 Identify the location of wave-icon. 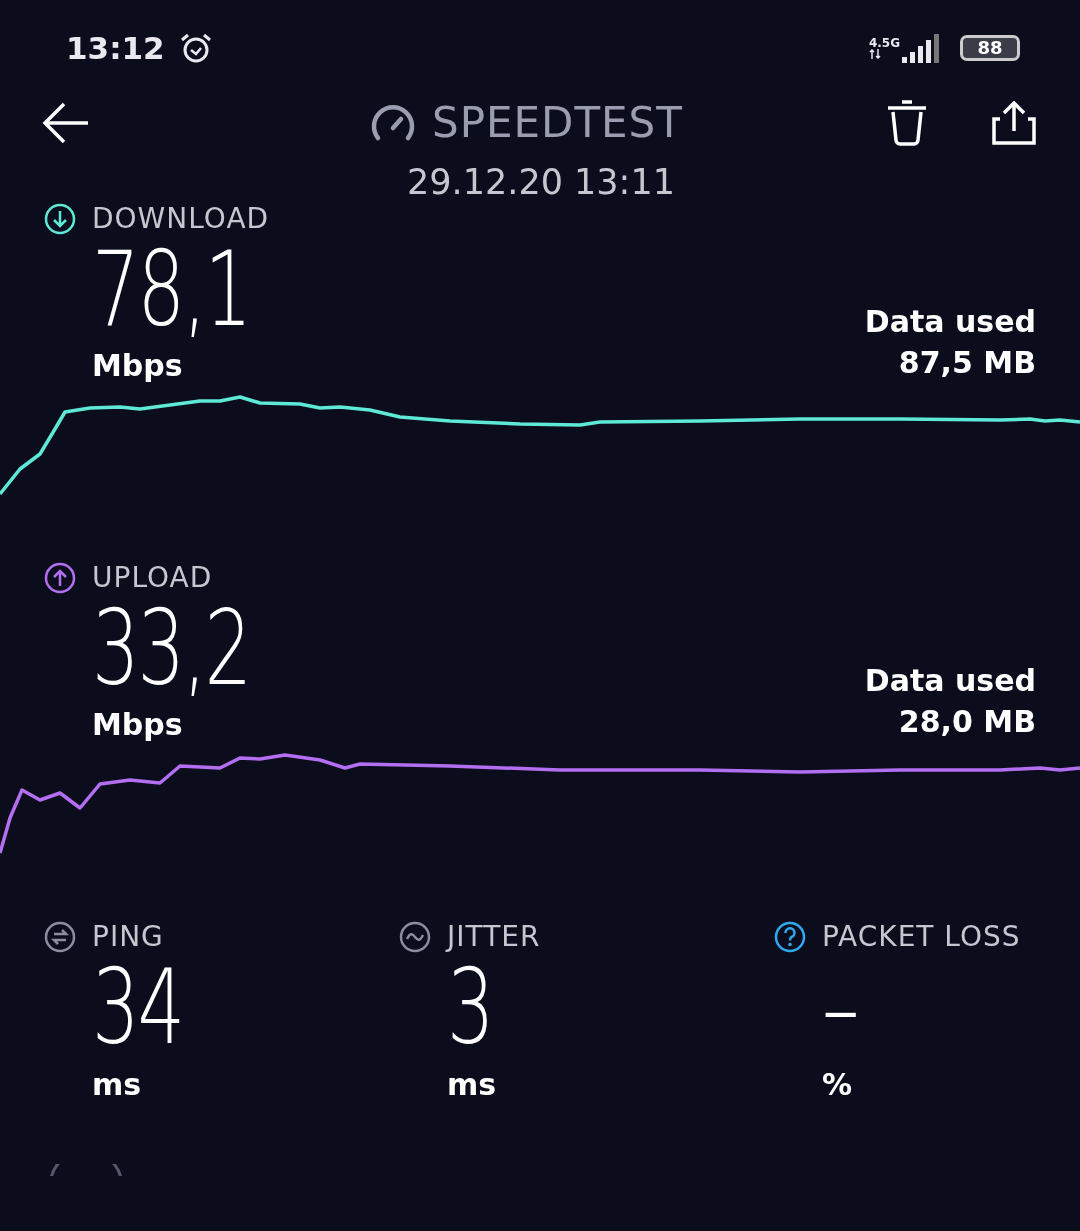
(415, 936).